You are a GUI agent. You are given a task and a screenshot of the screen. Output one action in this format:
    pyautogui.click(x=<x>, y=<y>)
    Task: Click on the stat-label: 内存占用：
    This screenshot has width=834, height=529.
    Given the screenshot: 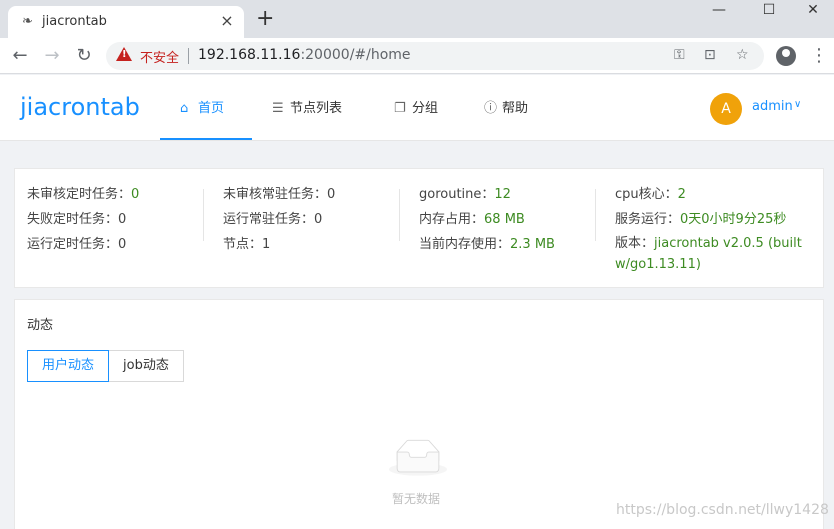 What is the action you would take?
    pyautogui.click(x=452, y=219)
    